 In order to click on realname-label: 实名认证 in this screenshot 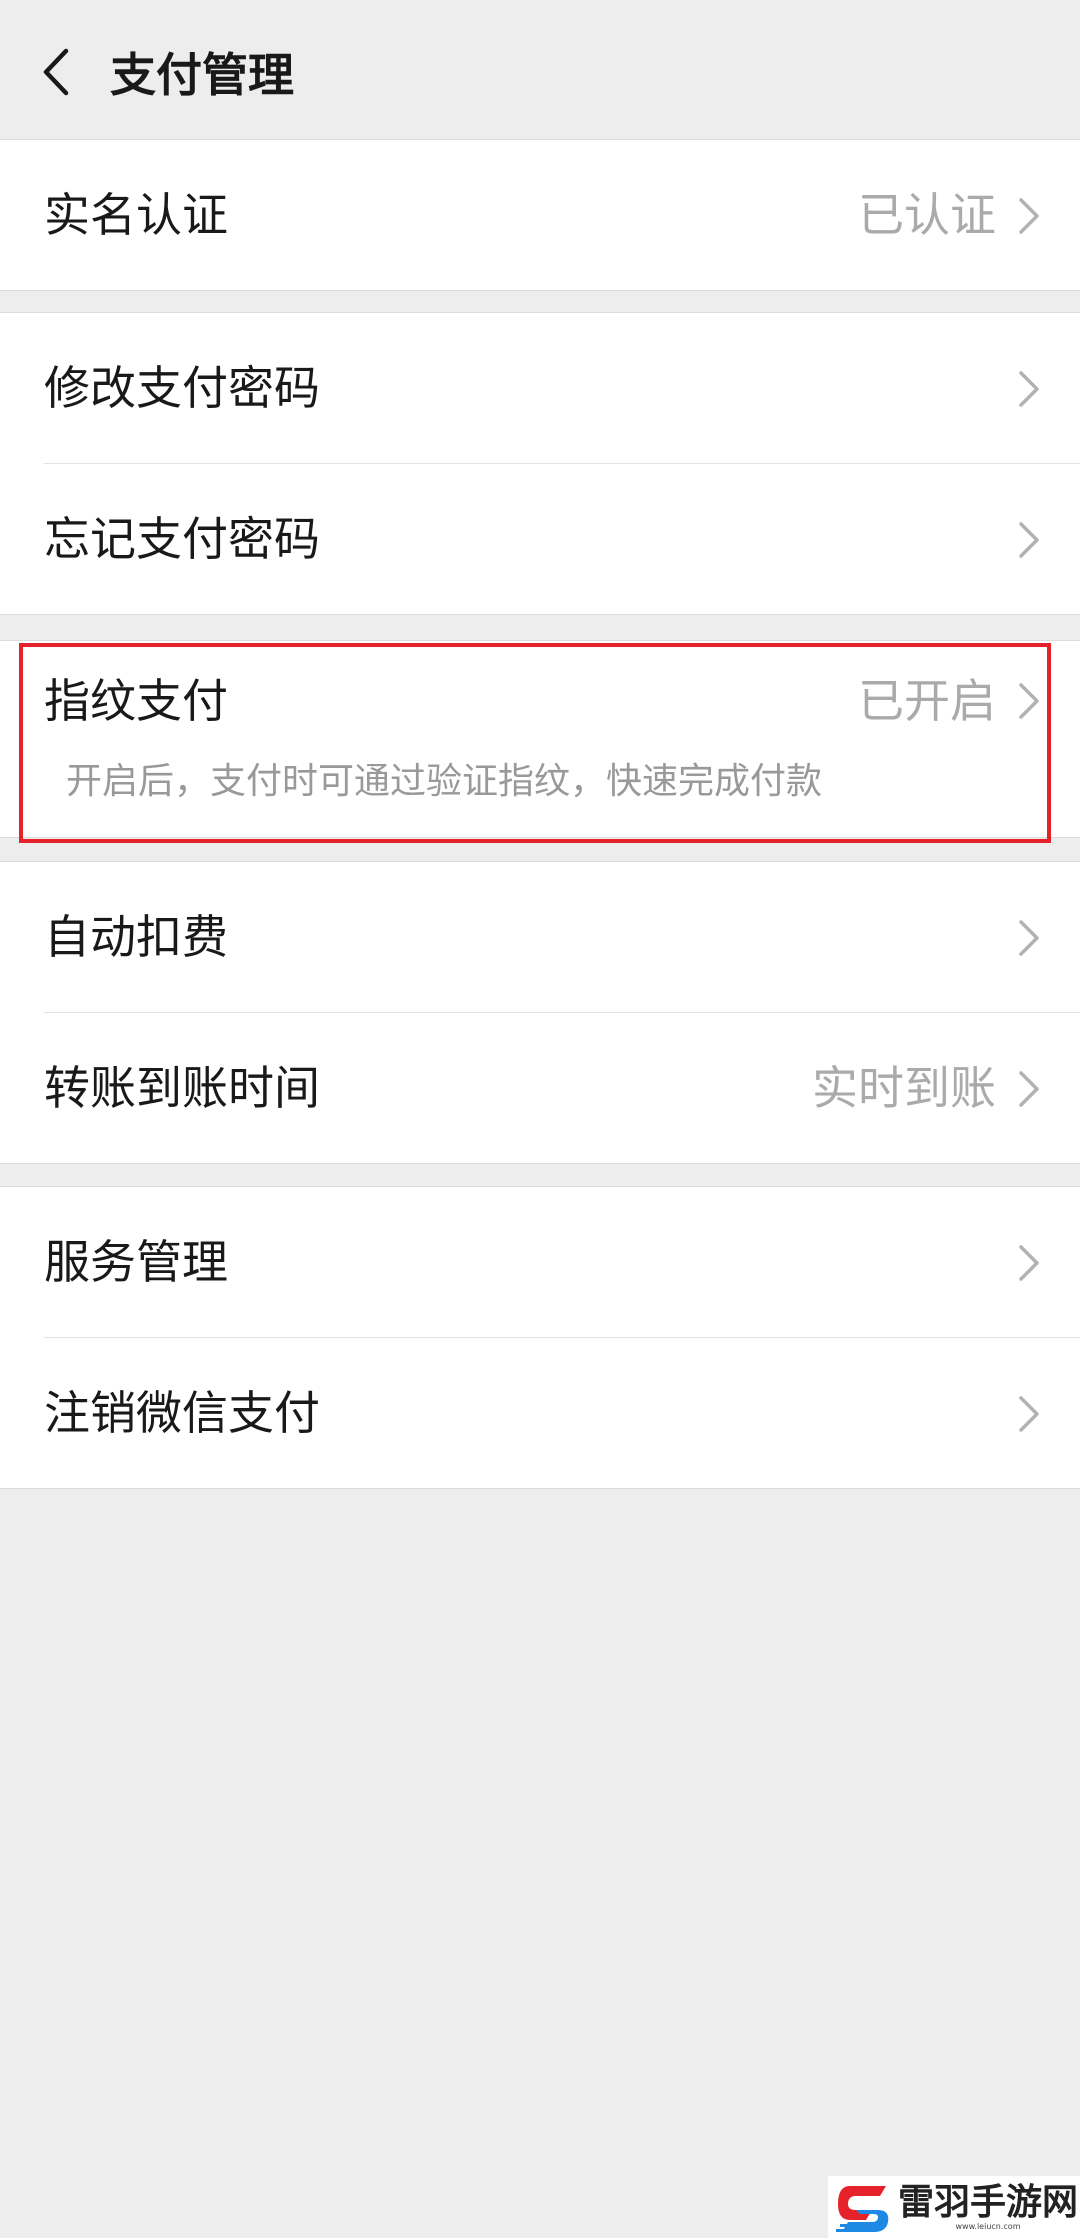, I will do `click(136, 215)`.